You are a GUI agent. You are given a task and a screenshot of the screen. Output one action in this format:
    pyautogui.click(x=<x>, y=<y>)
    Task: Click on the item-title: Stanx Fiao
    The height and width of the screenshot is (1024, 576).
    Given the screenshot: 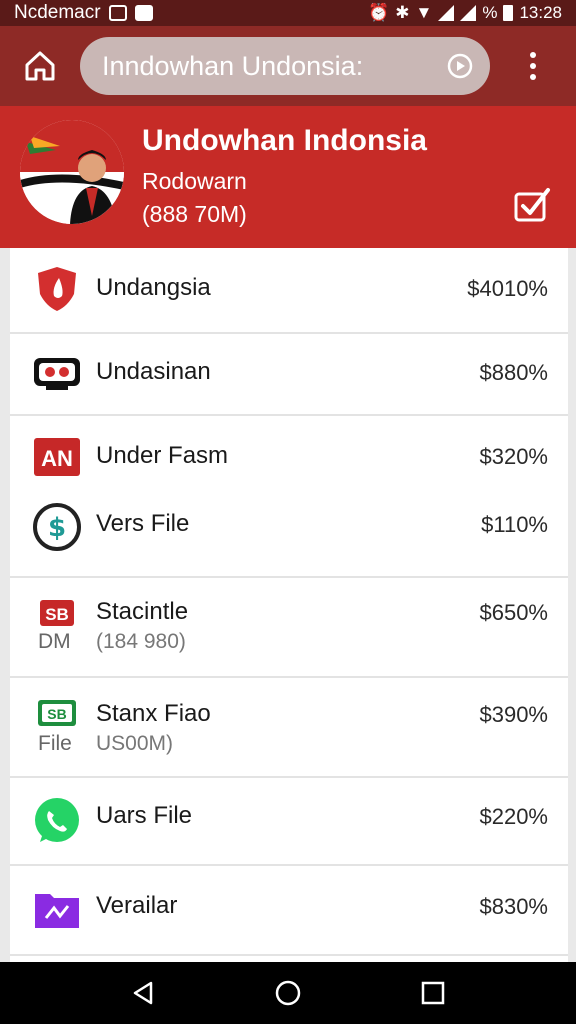 What is the action you would take?
    pyautogui.click(x=153, y=713)
    